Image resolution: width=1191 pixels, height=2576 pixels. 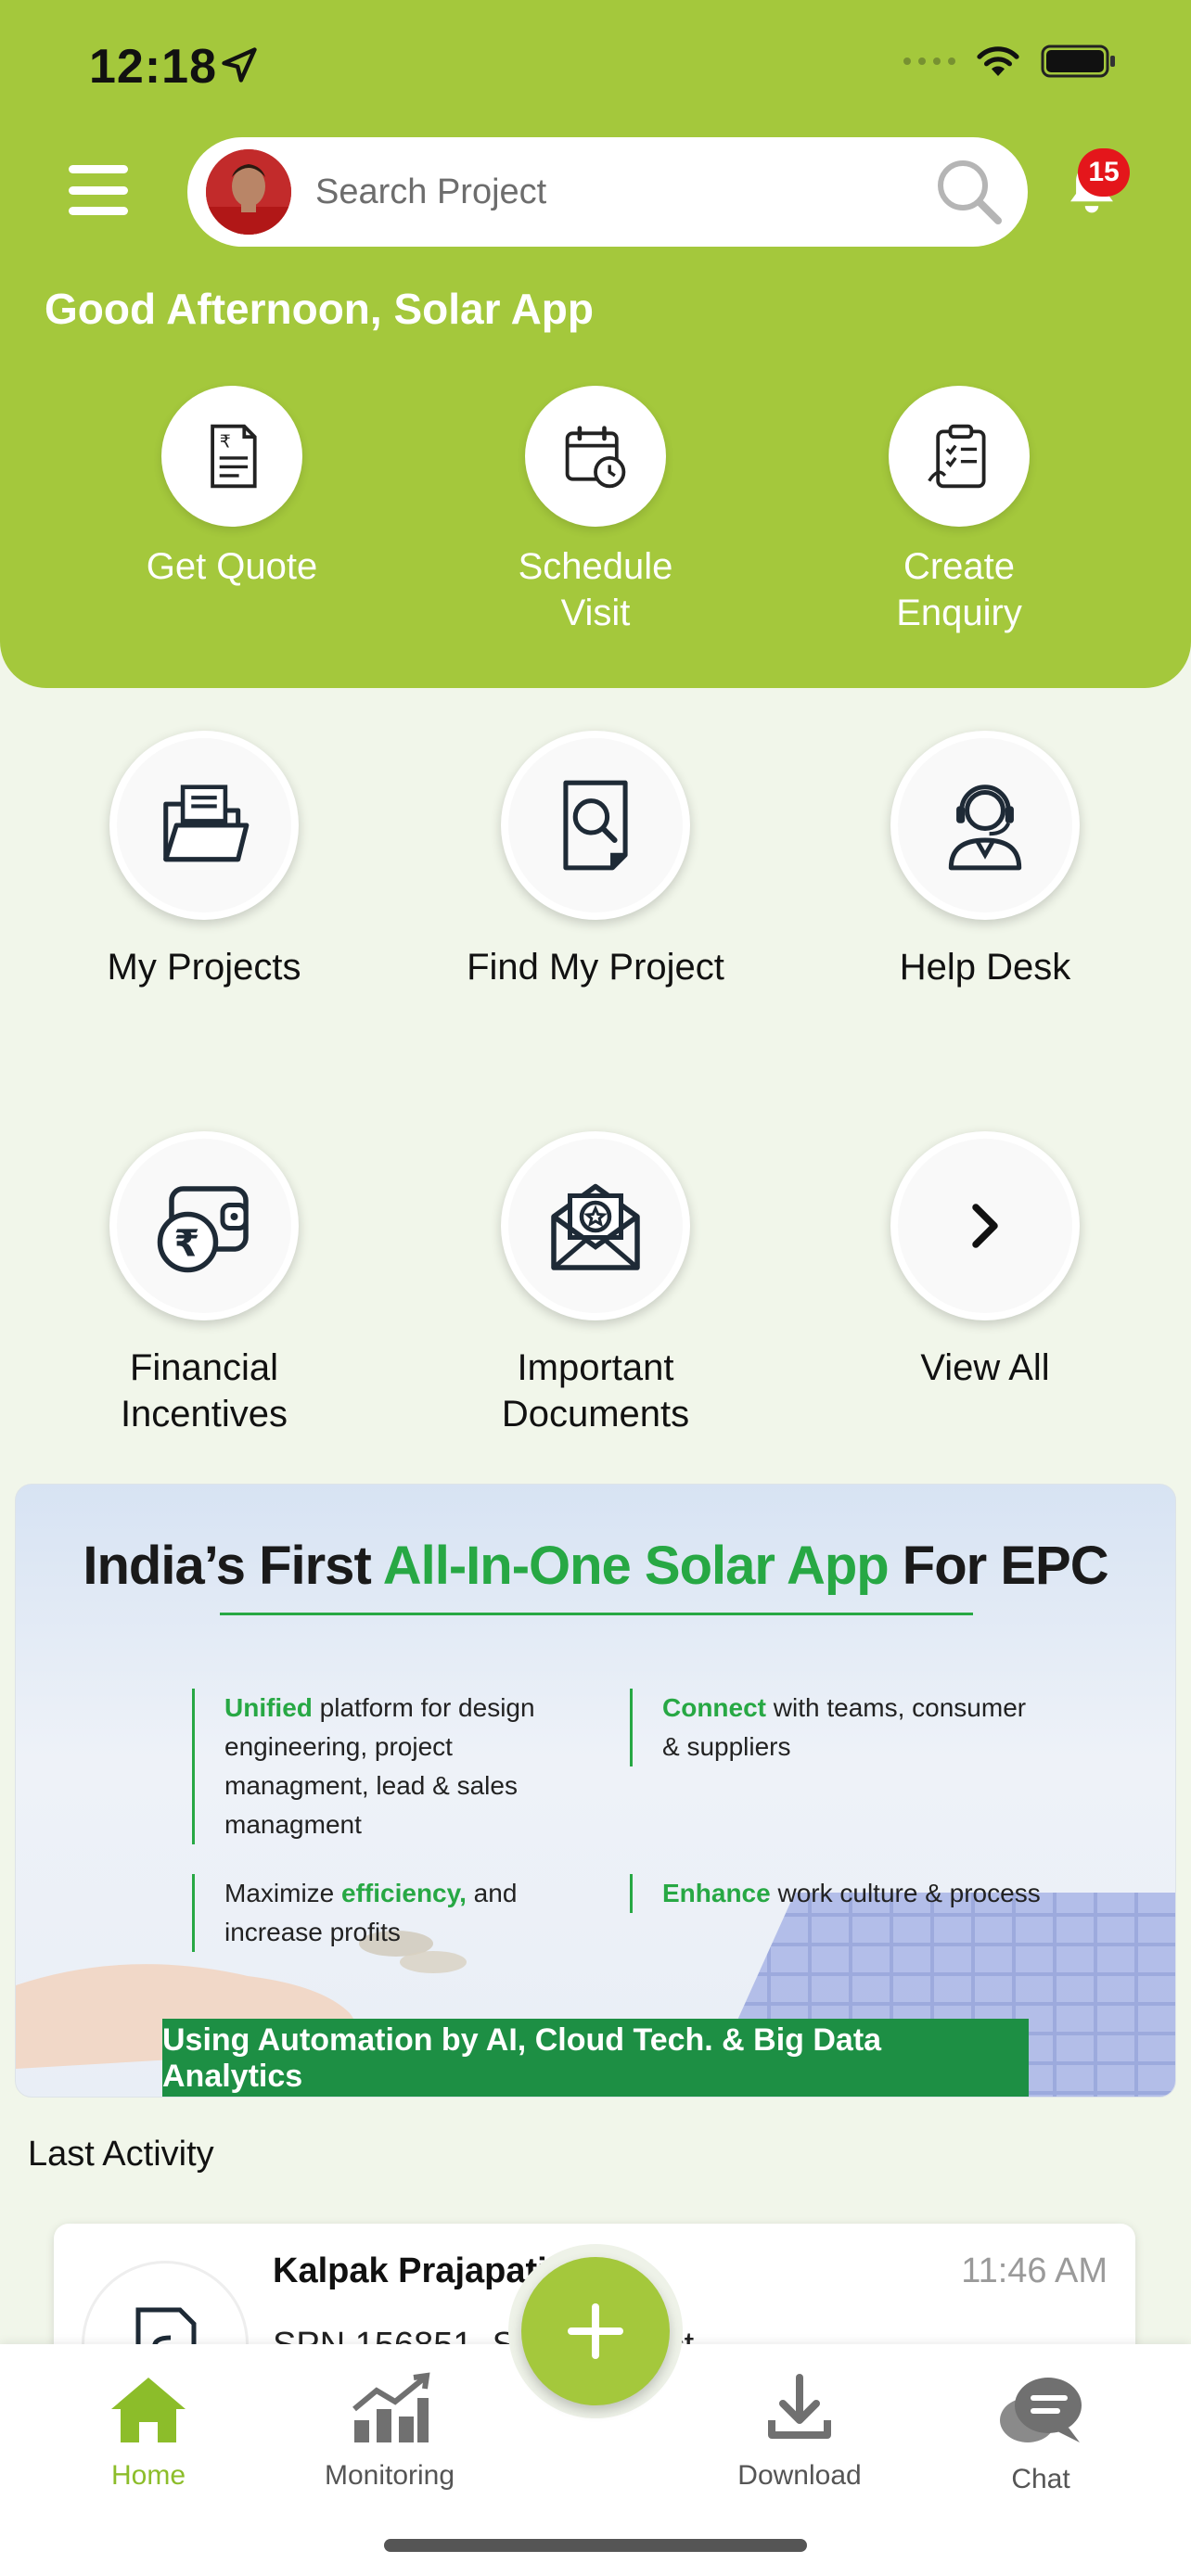 I want to click on grid-item-help-desk: Help Desk, so click(x=985, y=860).